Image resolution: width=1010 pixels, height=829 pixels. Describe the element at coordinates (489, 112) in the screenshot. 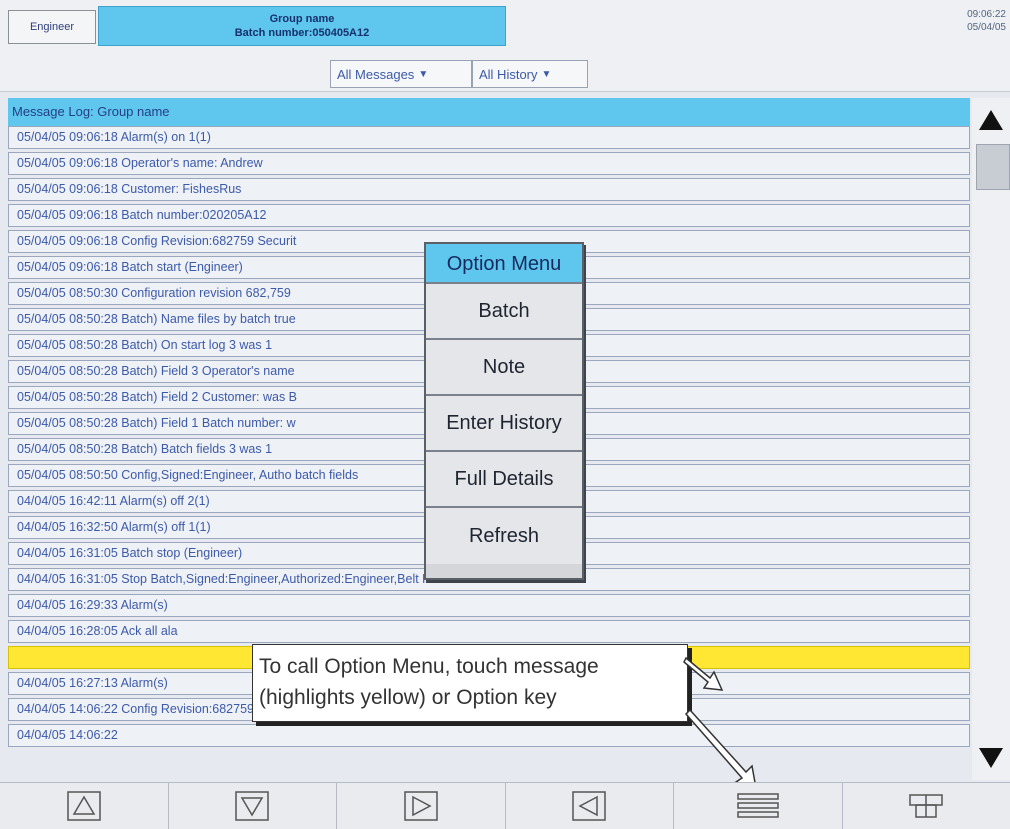

I see `message-log-title: Message Log: Group name` at that location.